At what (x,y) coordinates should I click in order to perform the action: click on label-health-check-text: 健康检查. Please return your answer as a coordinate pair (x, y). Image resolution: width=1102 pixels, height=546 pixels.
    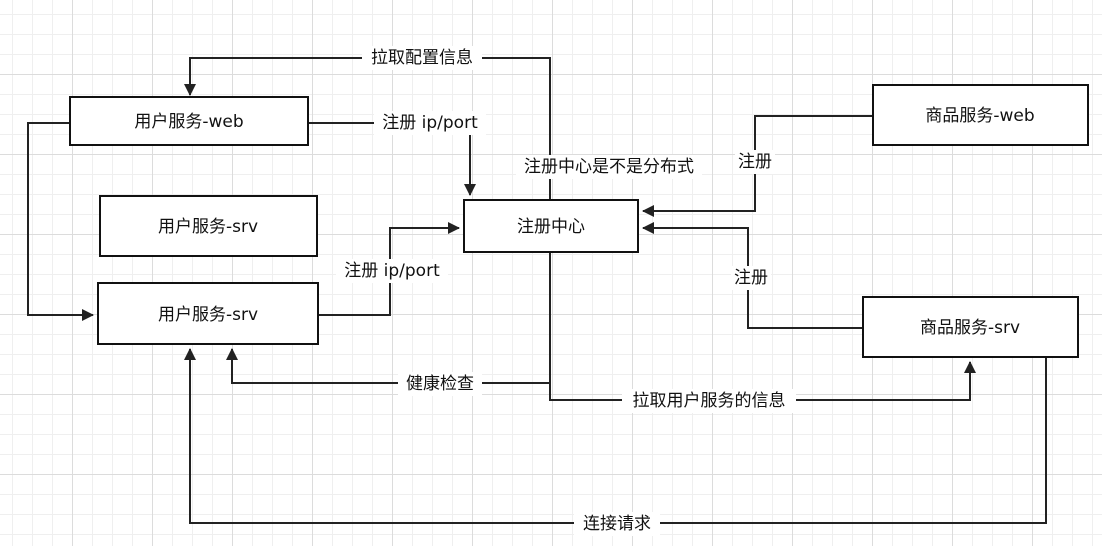
    Looking at the image, I should click on (440, 384).